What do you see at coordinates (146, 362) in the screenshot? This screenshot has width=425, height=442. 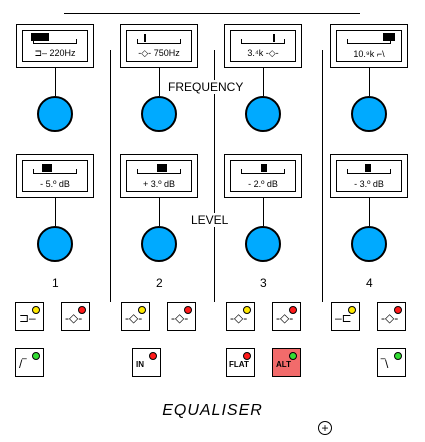 I see `in-button: IN` at bounding box center [146, 362].